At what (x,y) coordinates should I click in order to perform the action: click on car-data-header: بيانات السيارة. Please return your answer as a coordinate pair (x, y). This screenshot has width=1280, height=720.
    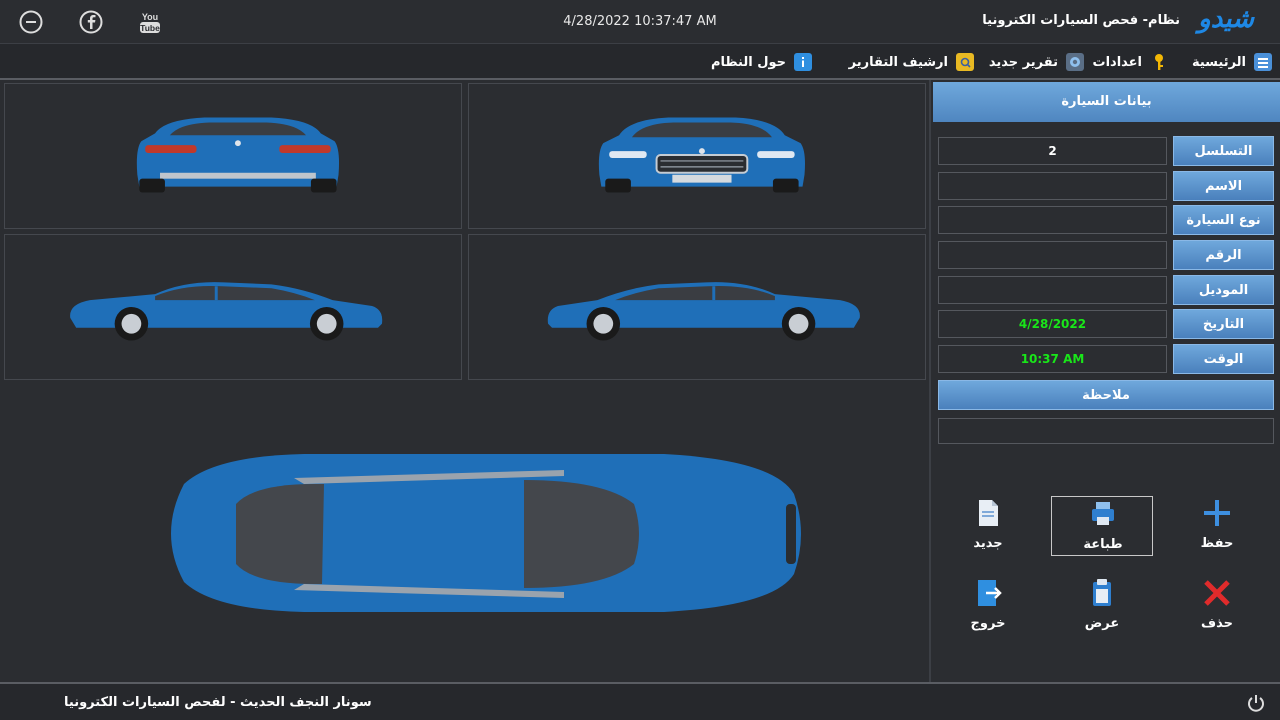
    Looking at the image, I should click on (1106, 102).